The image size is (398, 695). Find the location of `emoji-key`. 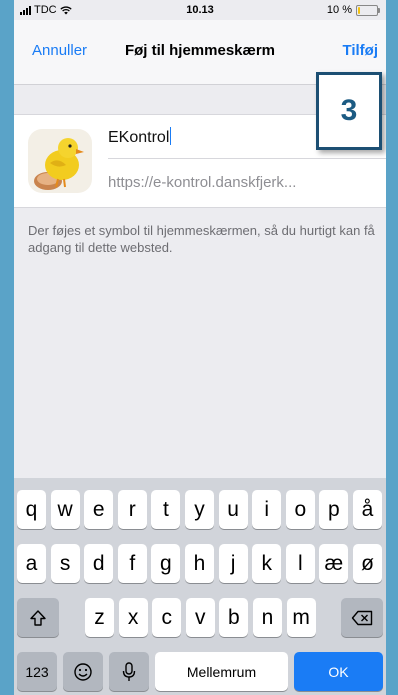

emoji-key is located at coordinates (83, 671).